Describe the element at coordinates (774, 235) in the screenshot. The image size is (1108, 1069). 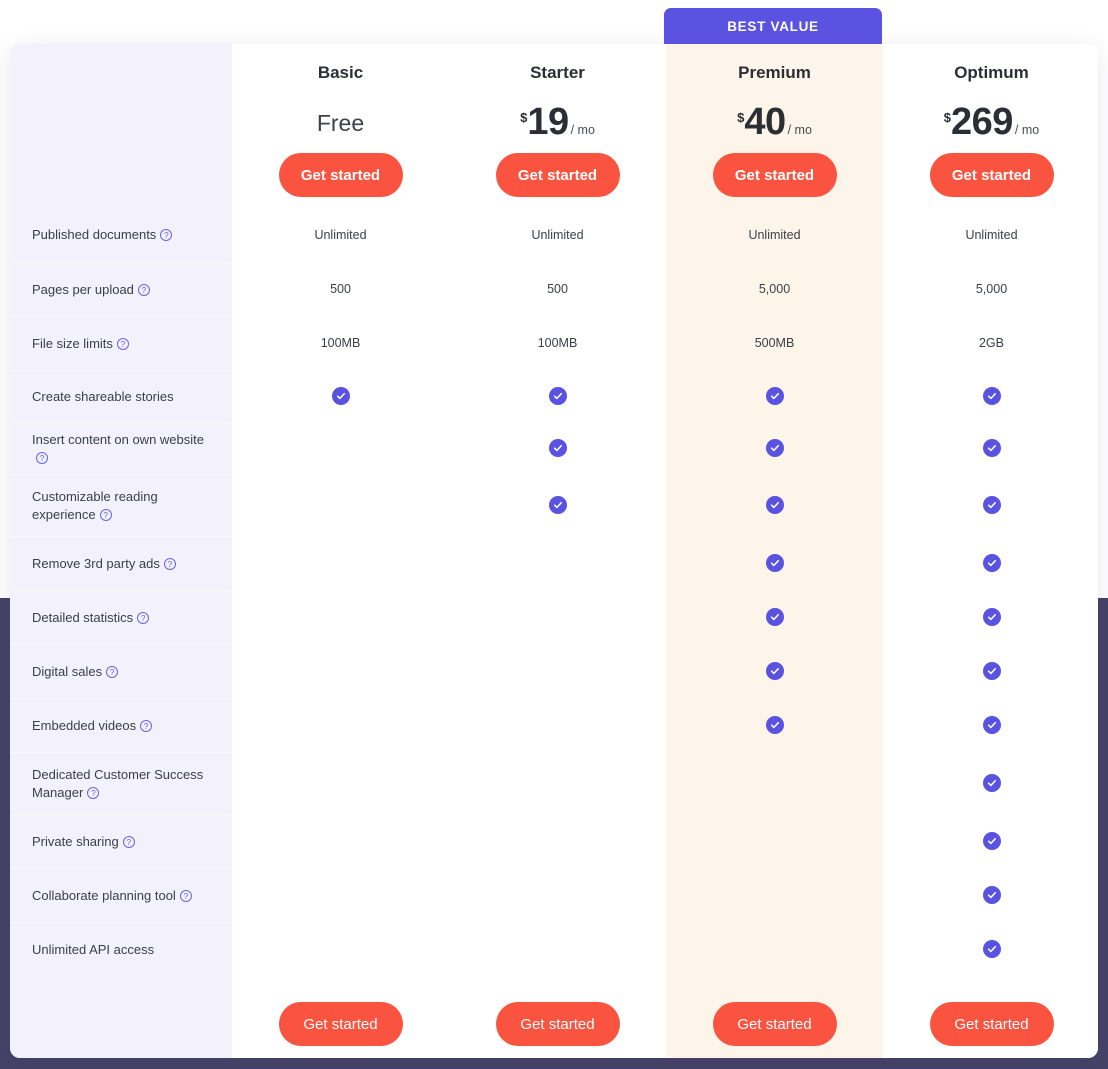
I see `plan-value-cell: Unlimited` at that location.